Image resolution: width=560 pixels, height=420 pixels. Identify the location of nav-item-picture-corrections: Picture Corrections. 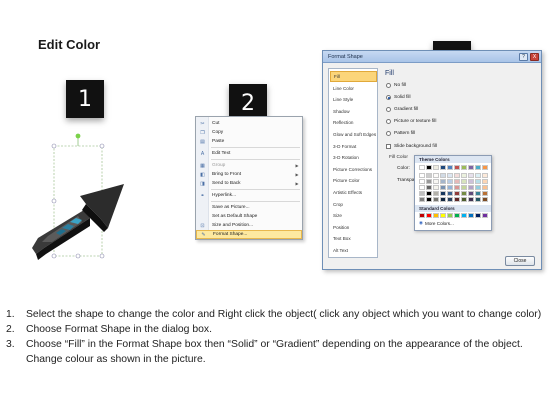
(353, 169).